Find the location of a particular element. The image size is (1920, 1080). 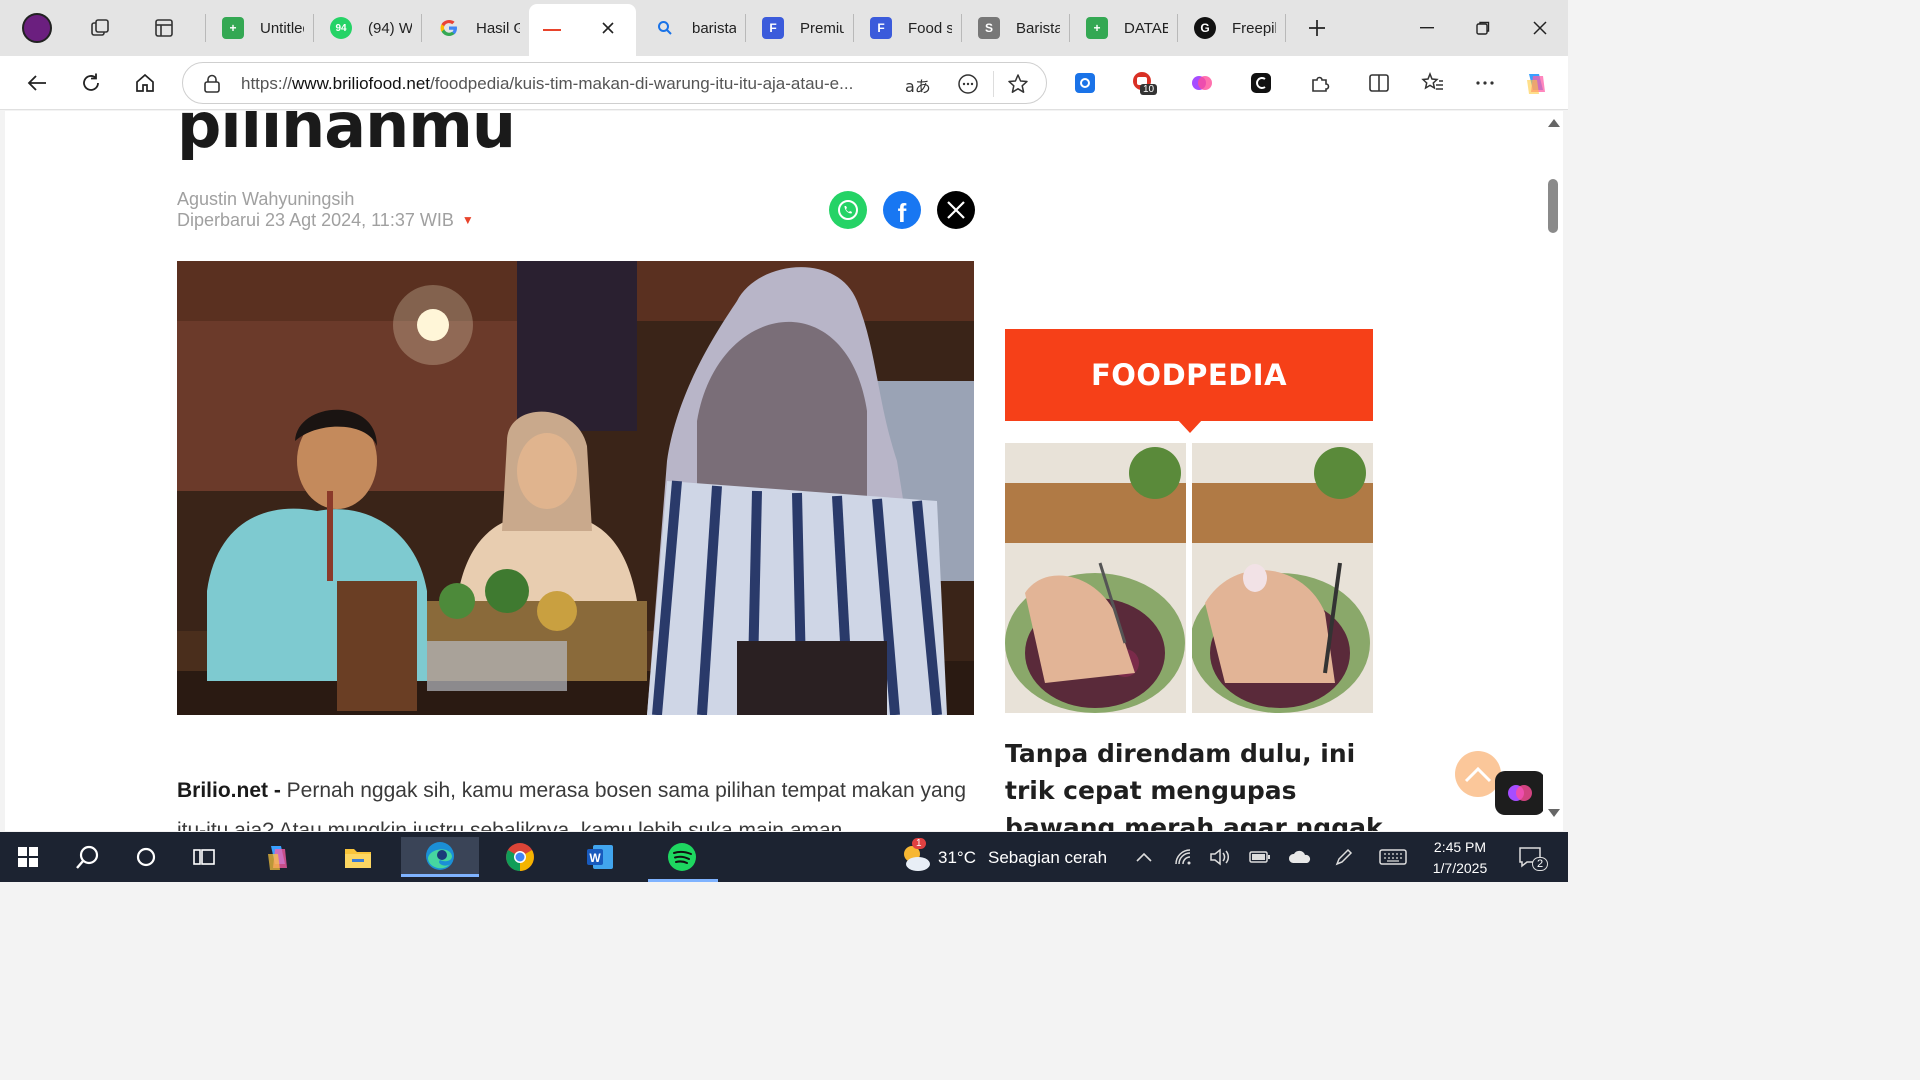

foodpedia-card-image is located at coordinates (1189, 578).